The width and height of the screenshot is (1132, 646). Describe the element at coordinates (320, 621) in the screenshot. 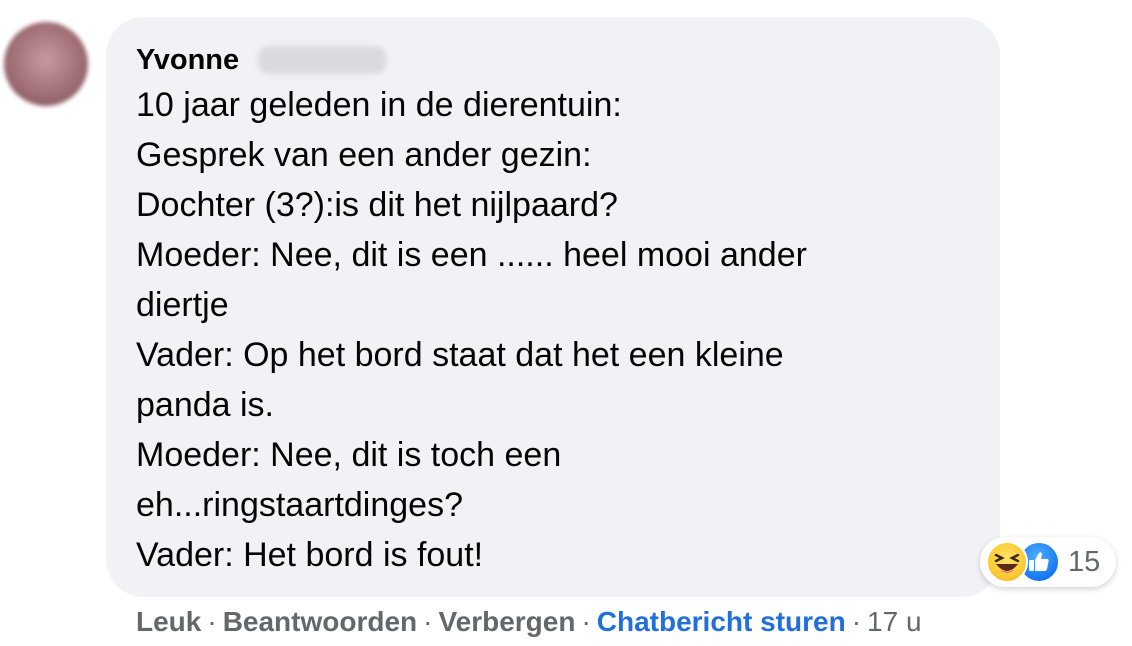

I see `reply-button: Beantwoorden` at that location.